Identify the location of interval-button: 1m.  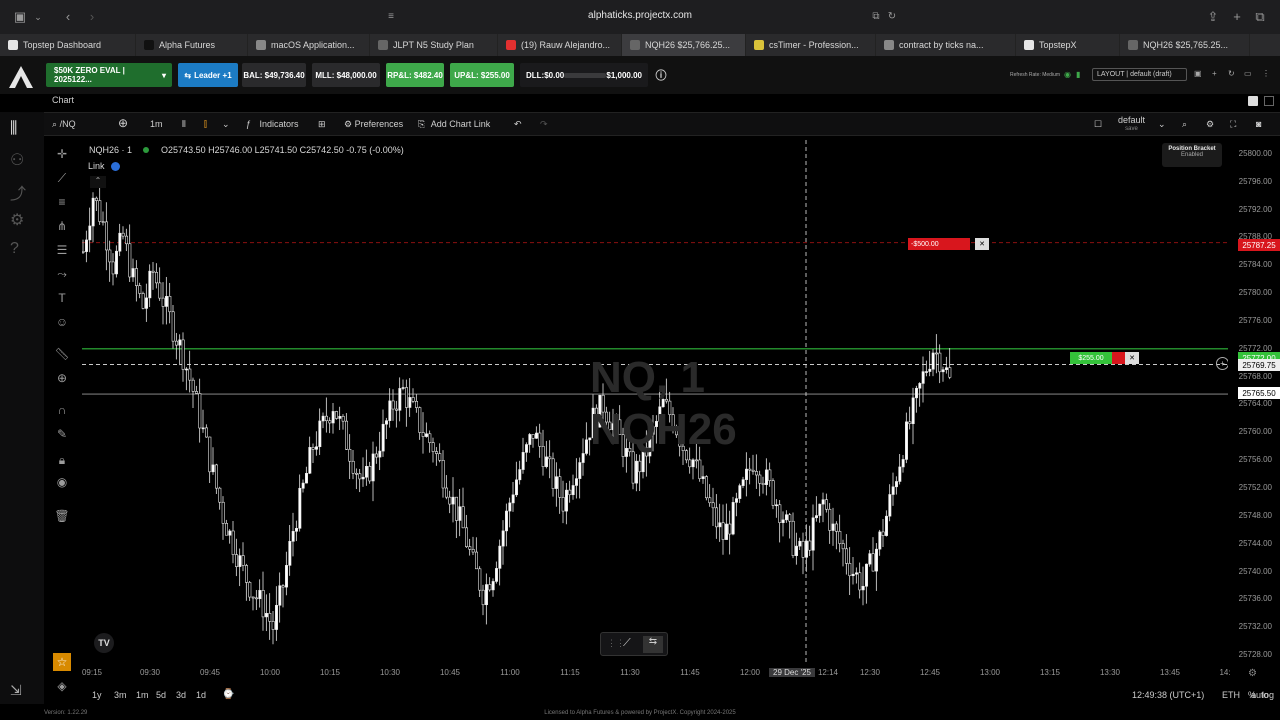
(156, 124).